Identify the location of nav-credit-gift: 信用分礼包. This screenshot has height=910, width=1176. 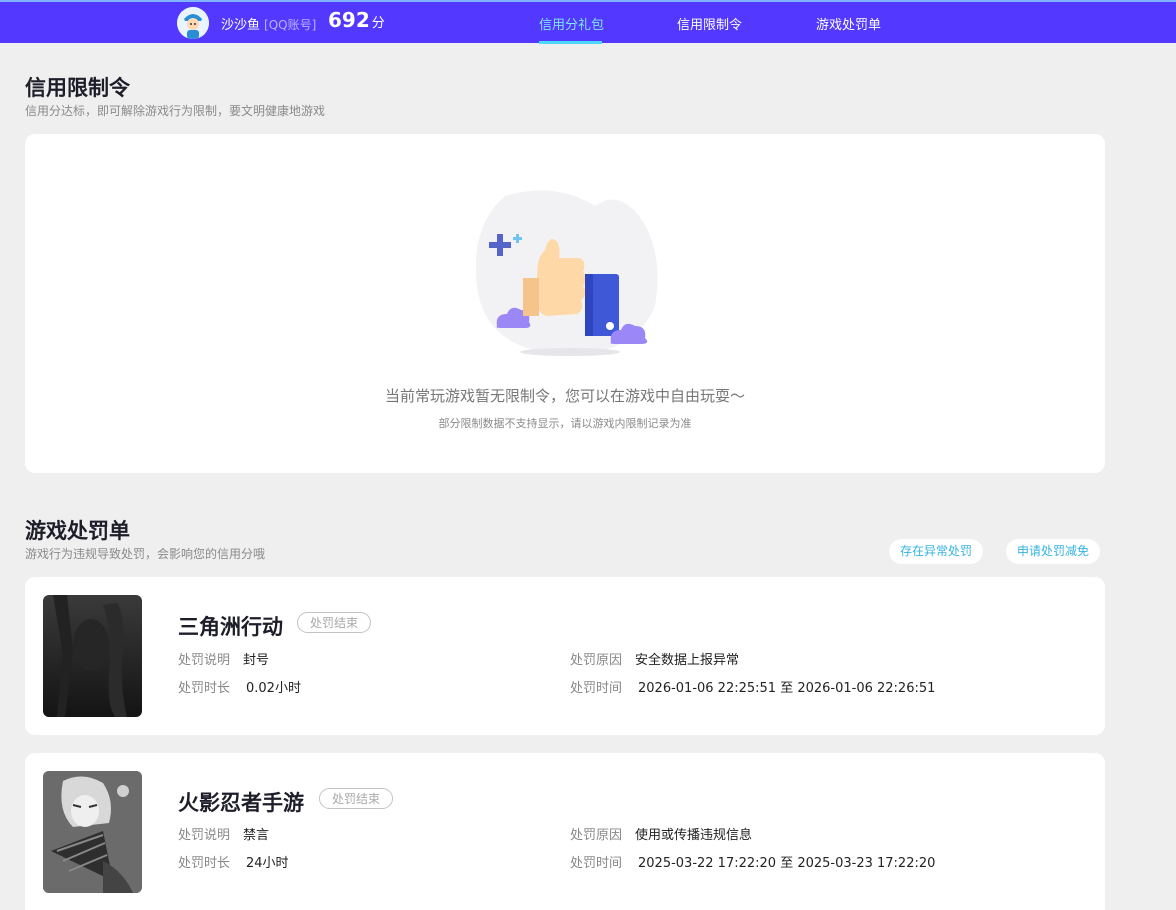
(571, 23).